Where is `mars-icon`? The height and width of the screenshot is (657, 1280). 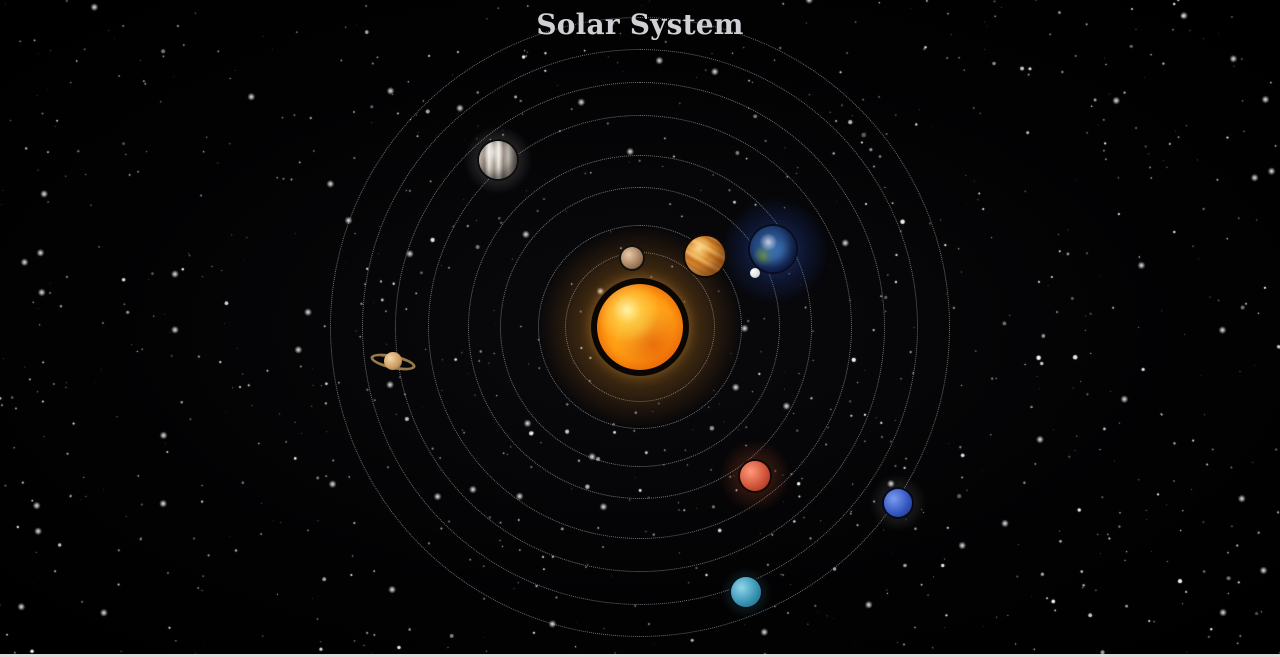
mars-icon is located at coordinates (755, 476).